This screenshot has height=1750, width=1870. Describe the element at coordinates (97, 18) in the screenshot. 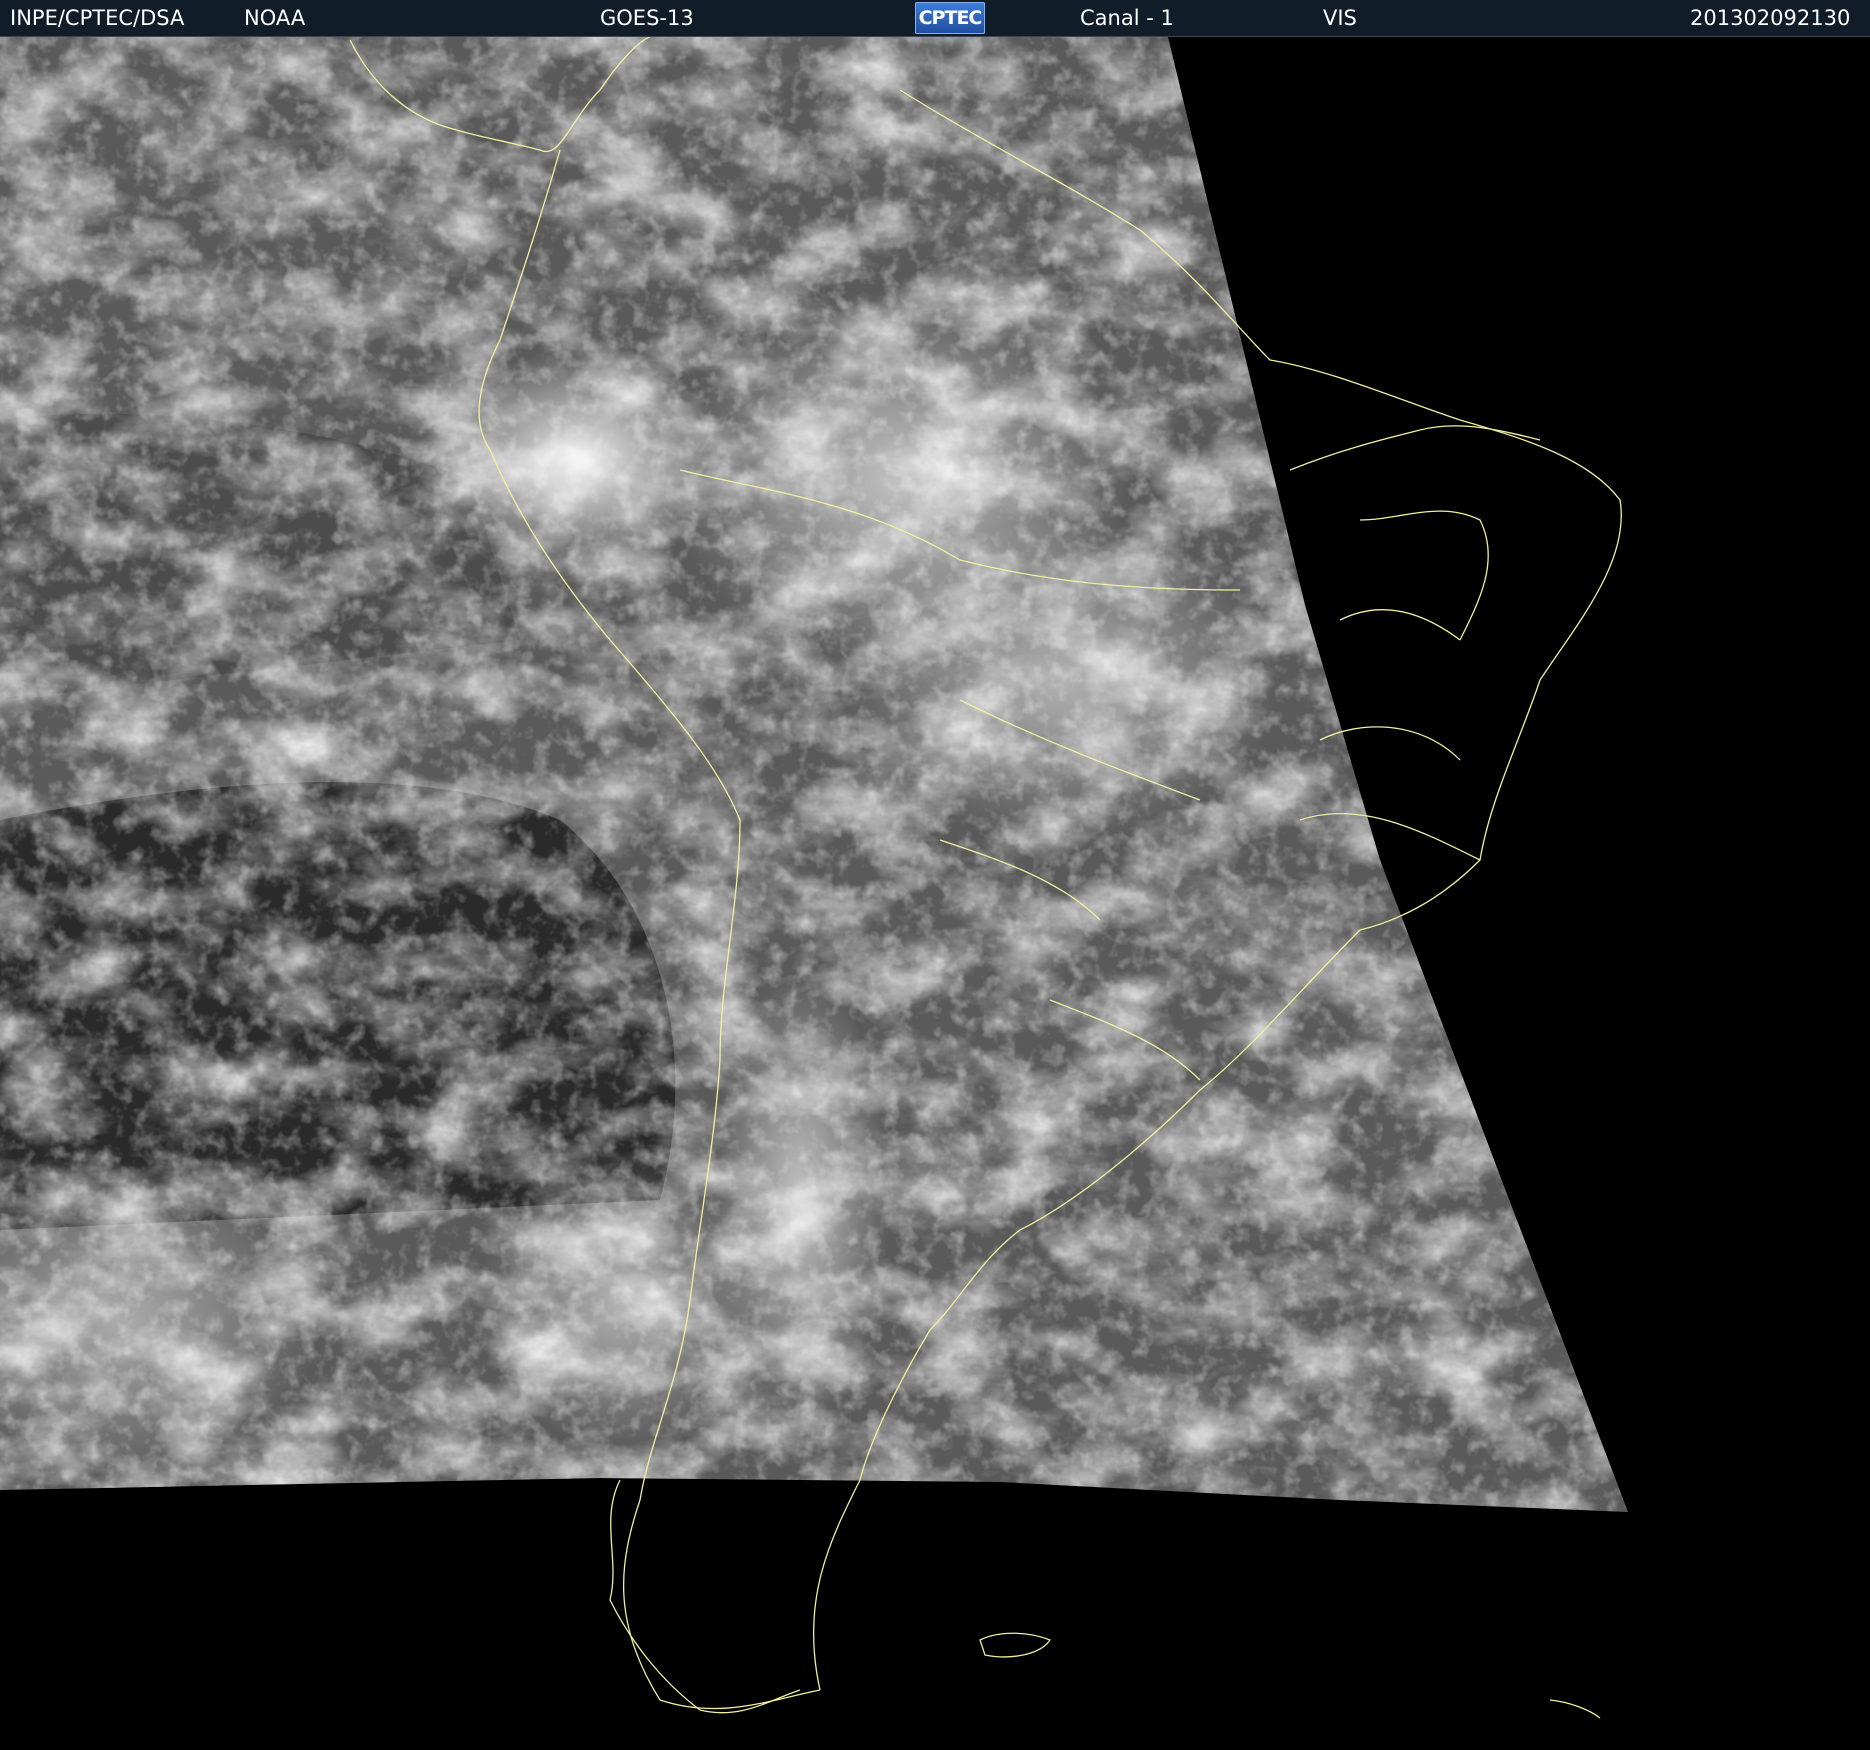

I see `agency-label: INPE/CPTEC/DSA` at that location.